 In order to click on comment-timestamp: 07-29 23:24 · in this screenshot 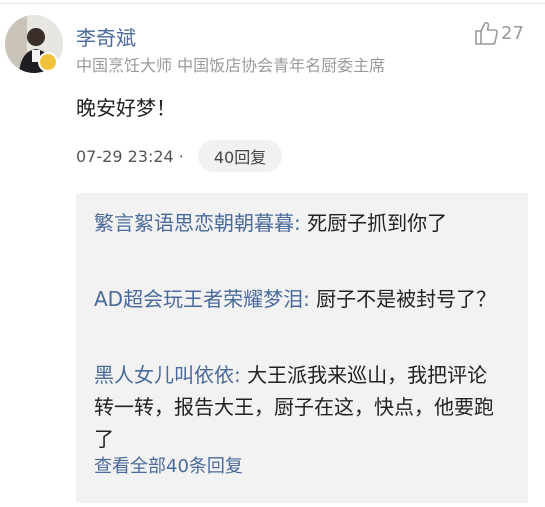, I will do `click(130, 156)`.